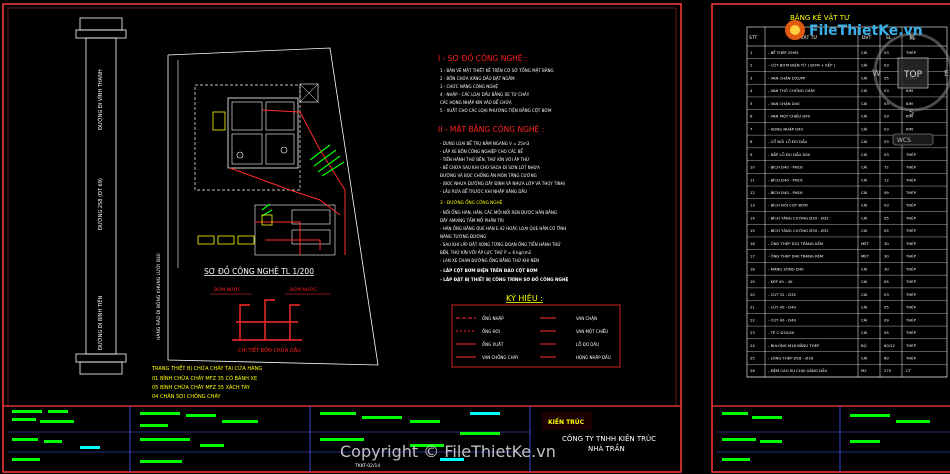  Describe the element at coordinates (206, 368) in the screenshot. I see `fire-line-1: TRANG THIẾT BỊ CHỮA CHÁY TẠI CỬA HÀNG` at that location.